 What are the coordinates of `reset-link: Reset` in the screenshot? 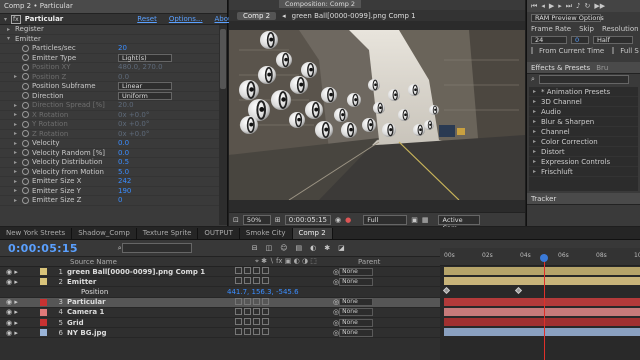 It's located at (147, 19).